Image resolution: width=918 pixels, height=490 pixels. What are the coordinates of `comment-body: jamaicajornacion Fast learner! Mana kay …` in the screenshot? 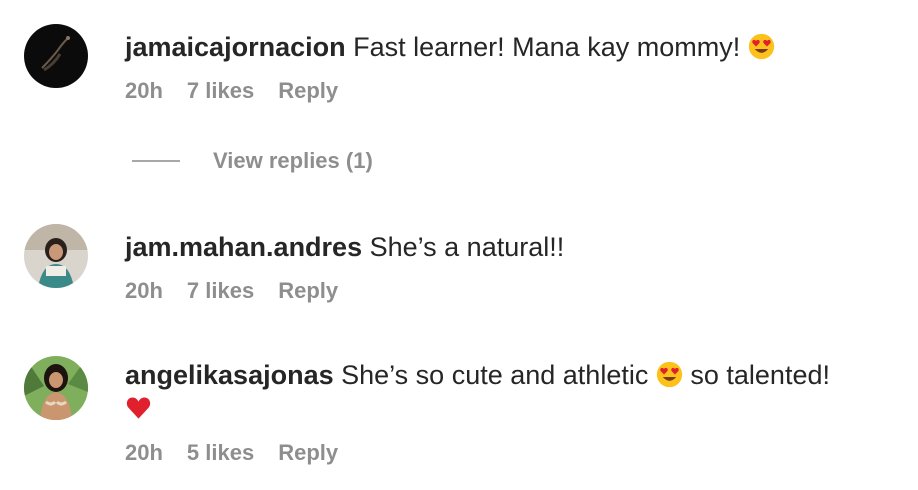 It's located at (510, 67).